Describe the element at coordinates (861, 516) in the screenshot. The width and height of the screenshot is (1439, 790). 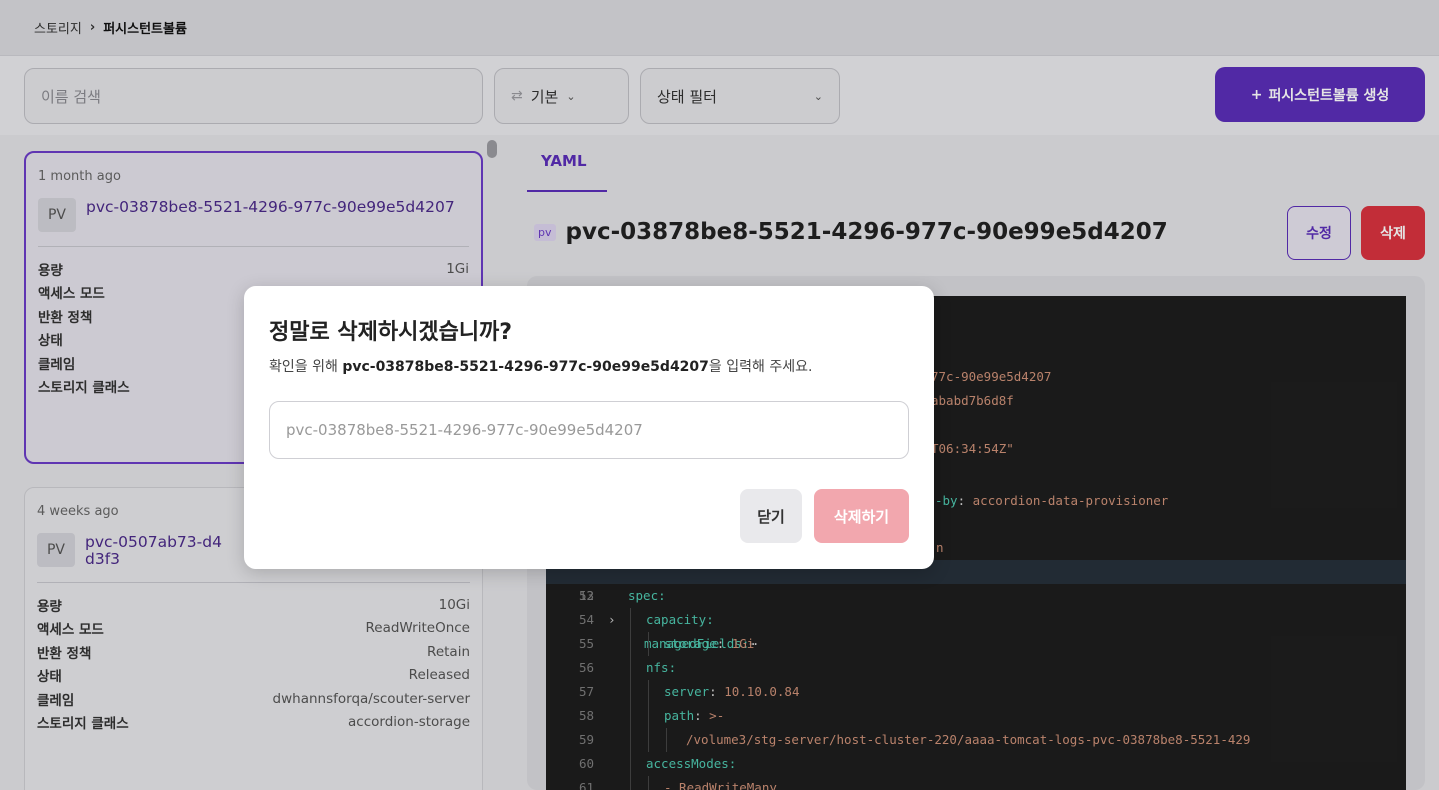
I see `confirm-delete-button: 삭제하기` at that location.